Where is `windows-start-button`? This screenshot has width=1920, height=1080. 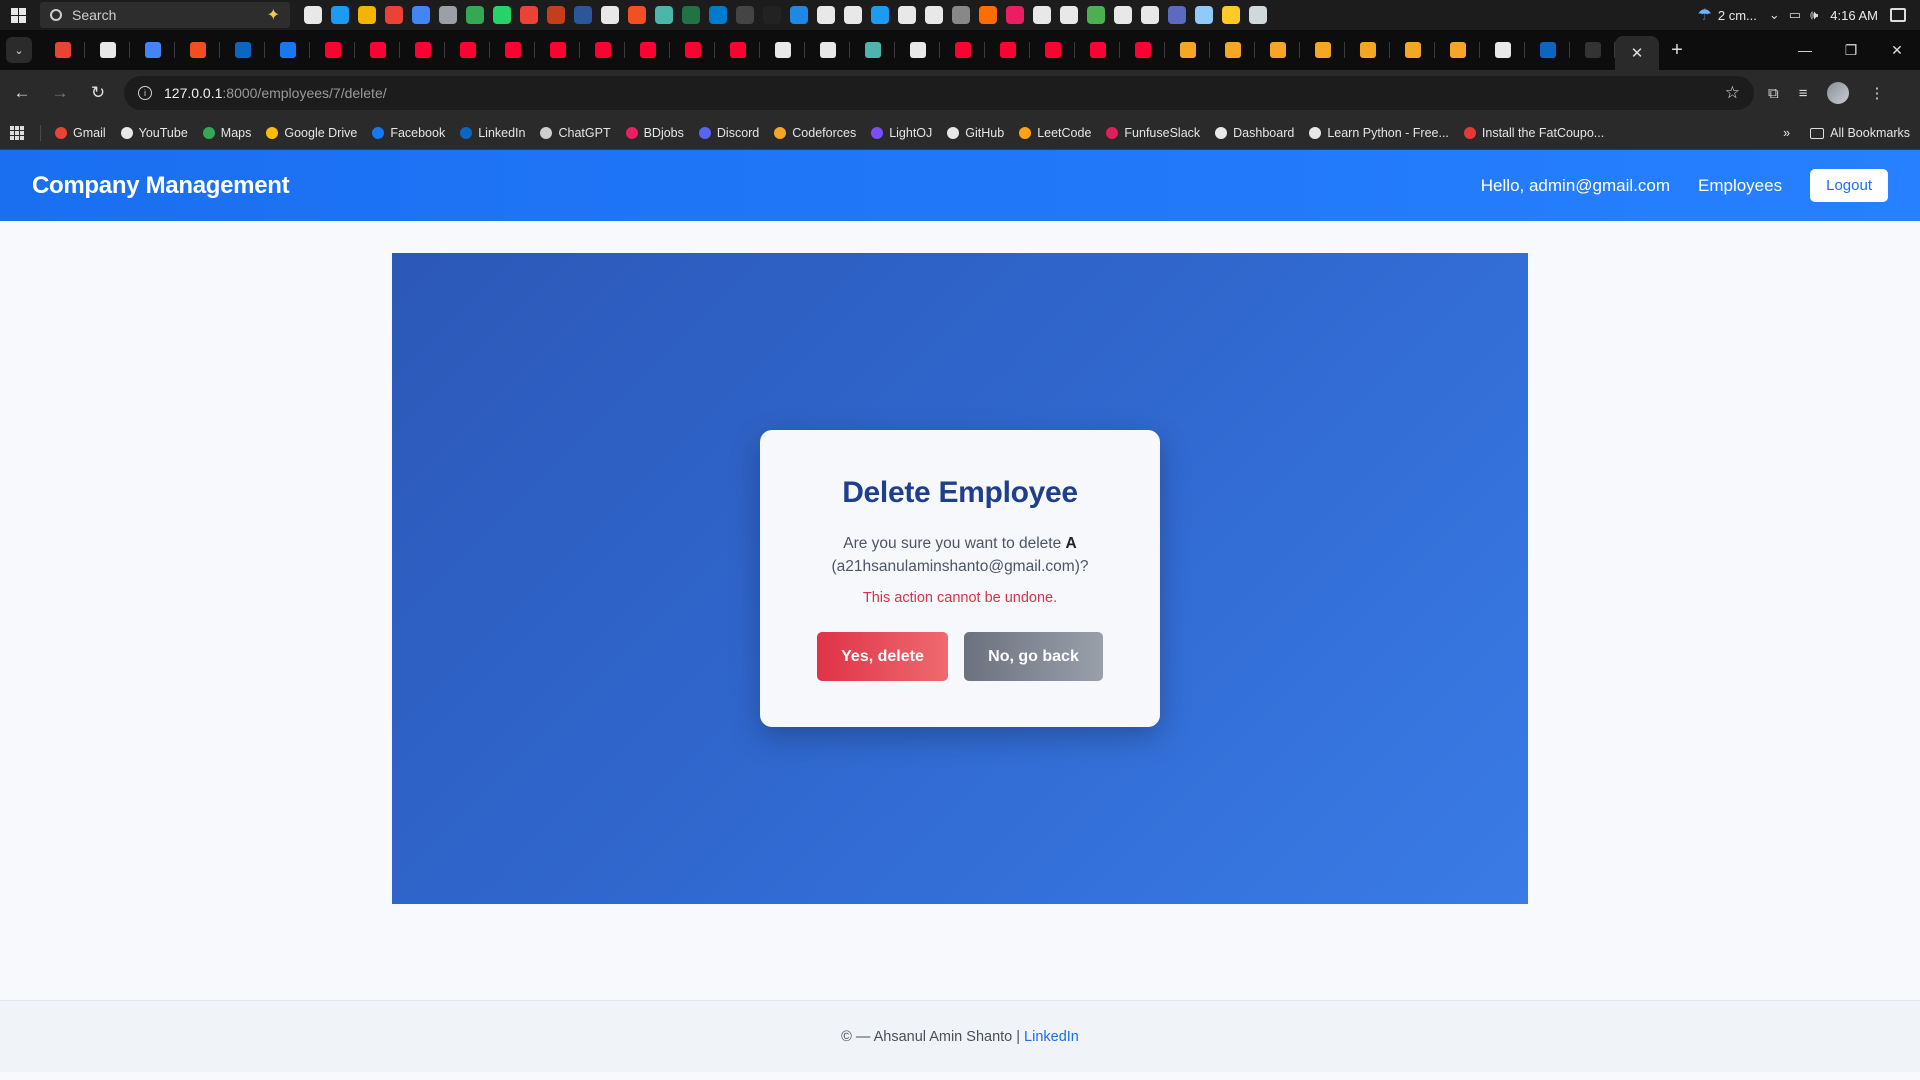 windows-start-button is located at coordinates (18, 15).